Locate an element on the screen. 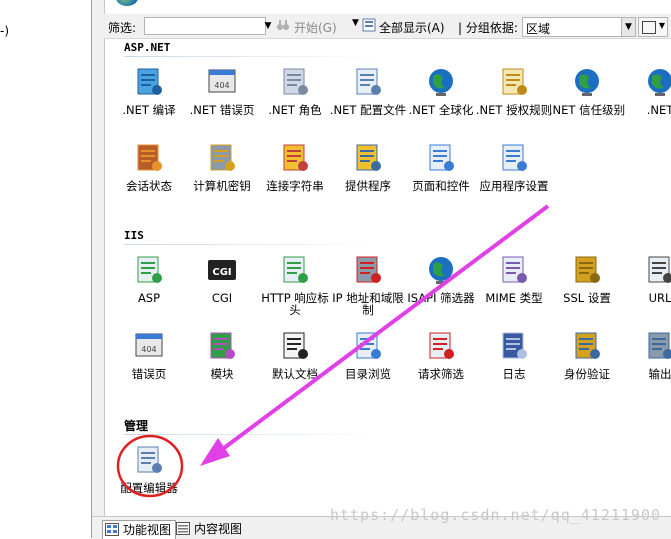 The image size is (671, 539). show-all-icon is located at coordinates (369, 25).